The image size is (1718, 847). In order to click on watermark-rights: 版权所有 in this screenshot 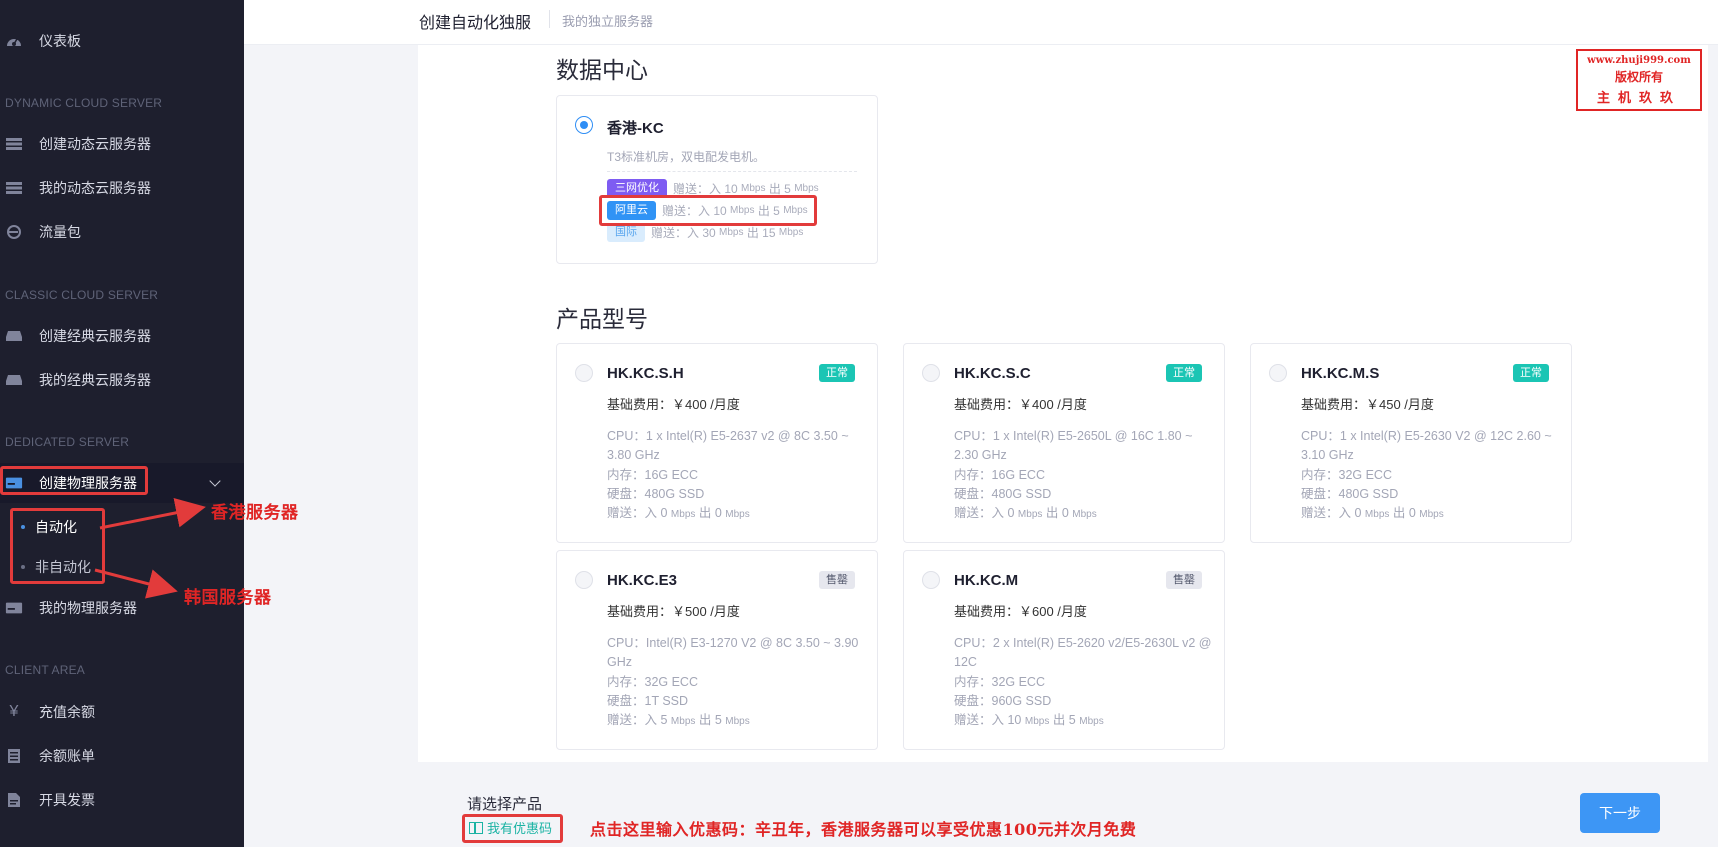, I will do `click(1638, 77)`.